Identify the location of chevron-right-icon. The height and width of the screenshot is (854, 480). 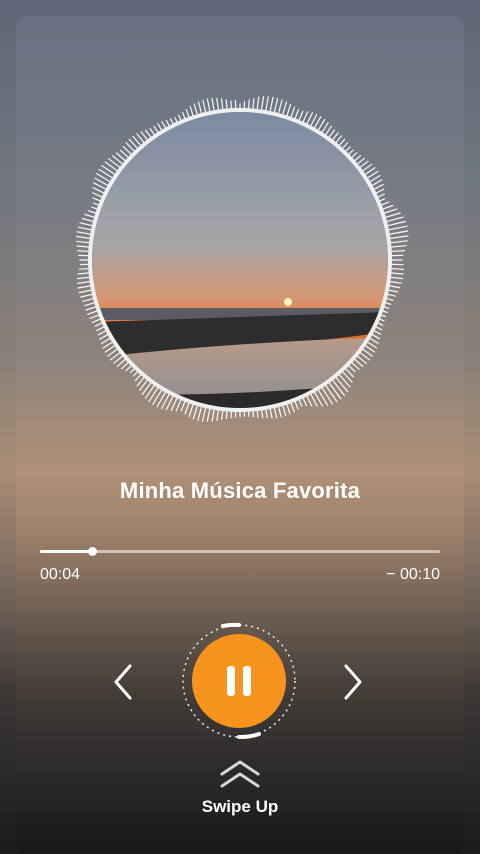
(353, 682).